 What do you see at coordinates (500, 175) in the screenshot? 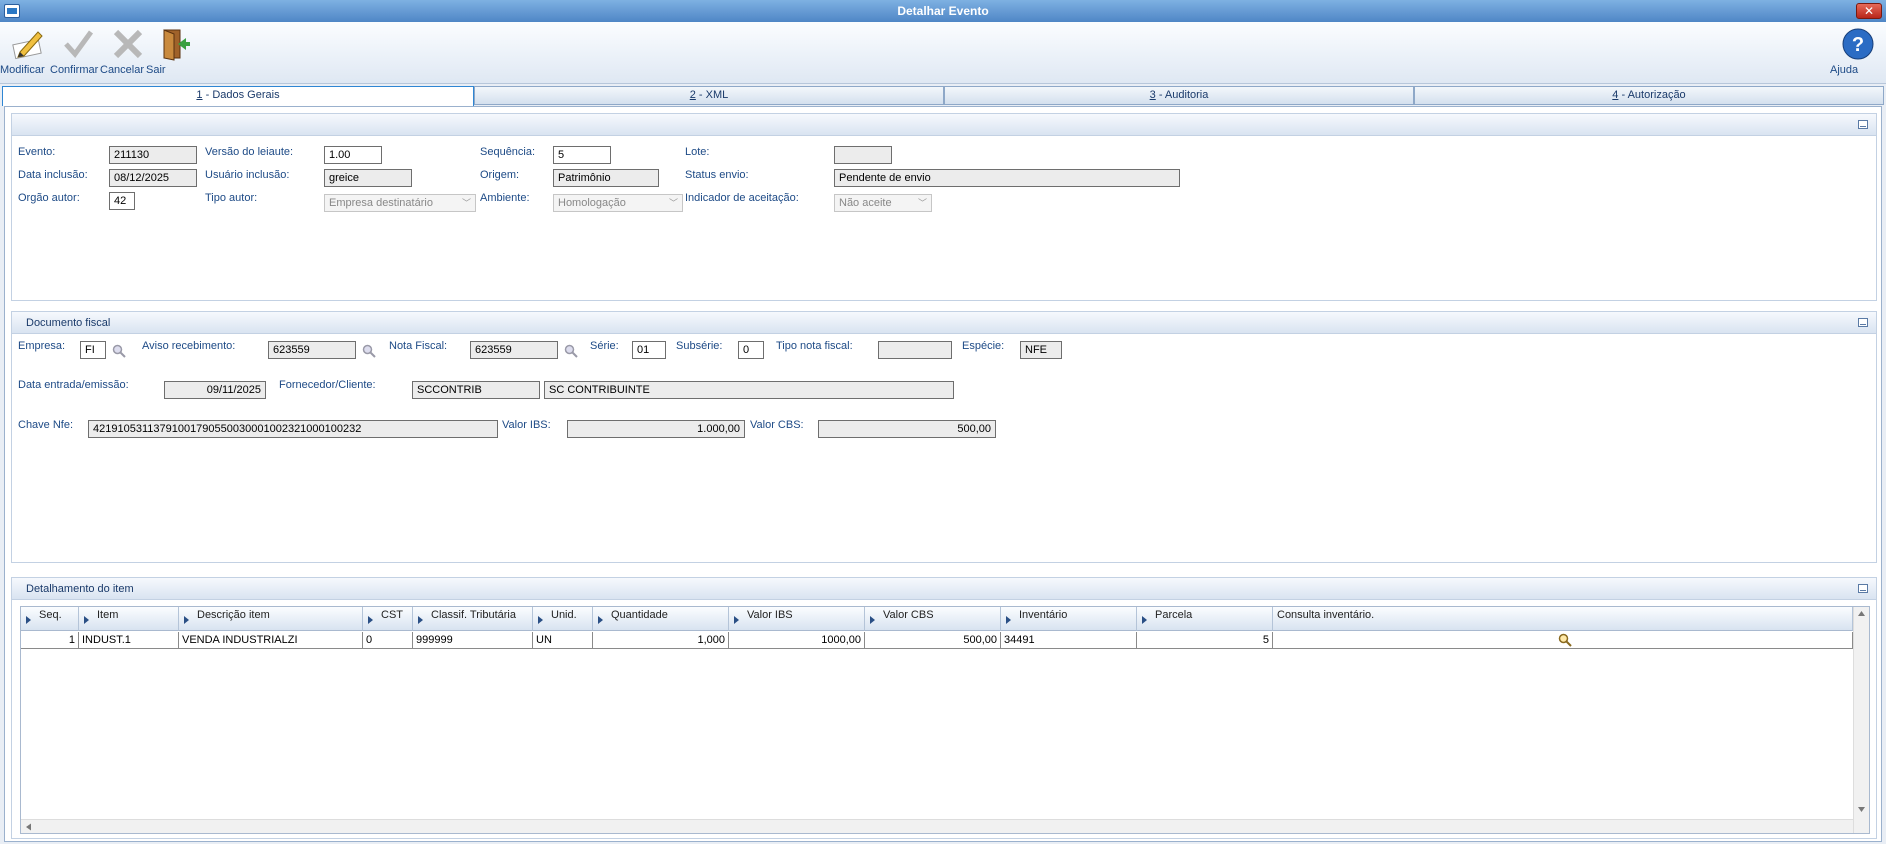
I see `origem-label: Origem:` at bounding box center [500, 175].